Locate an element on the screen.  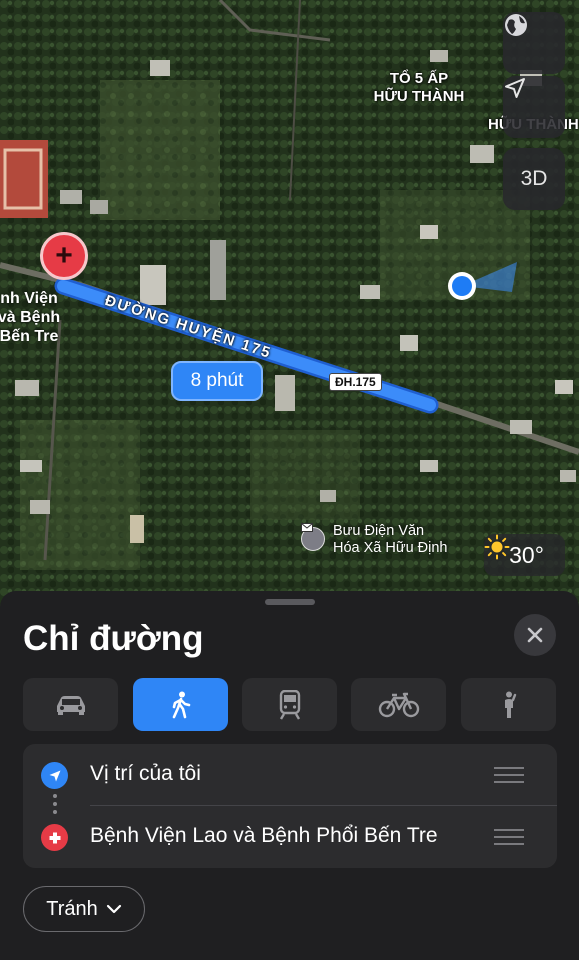
hospital-pin: + is located at coordinates (64, 256).